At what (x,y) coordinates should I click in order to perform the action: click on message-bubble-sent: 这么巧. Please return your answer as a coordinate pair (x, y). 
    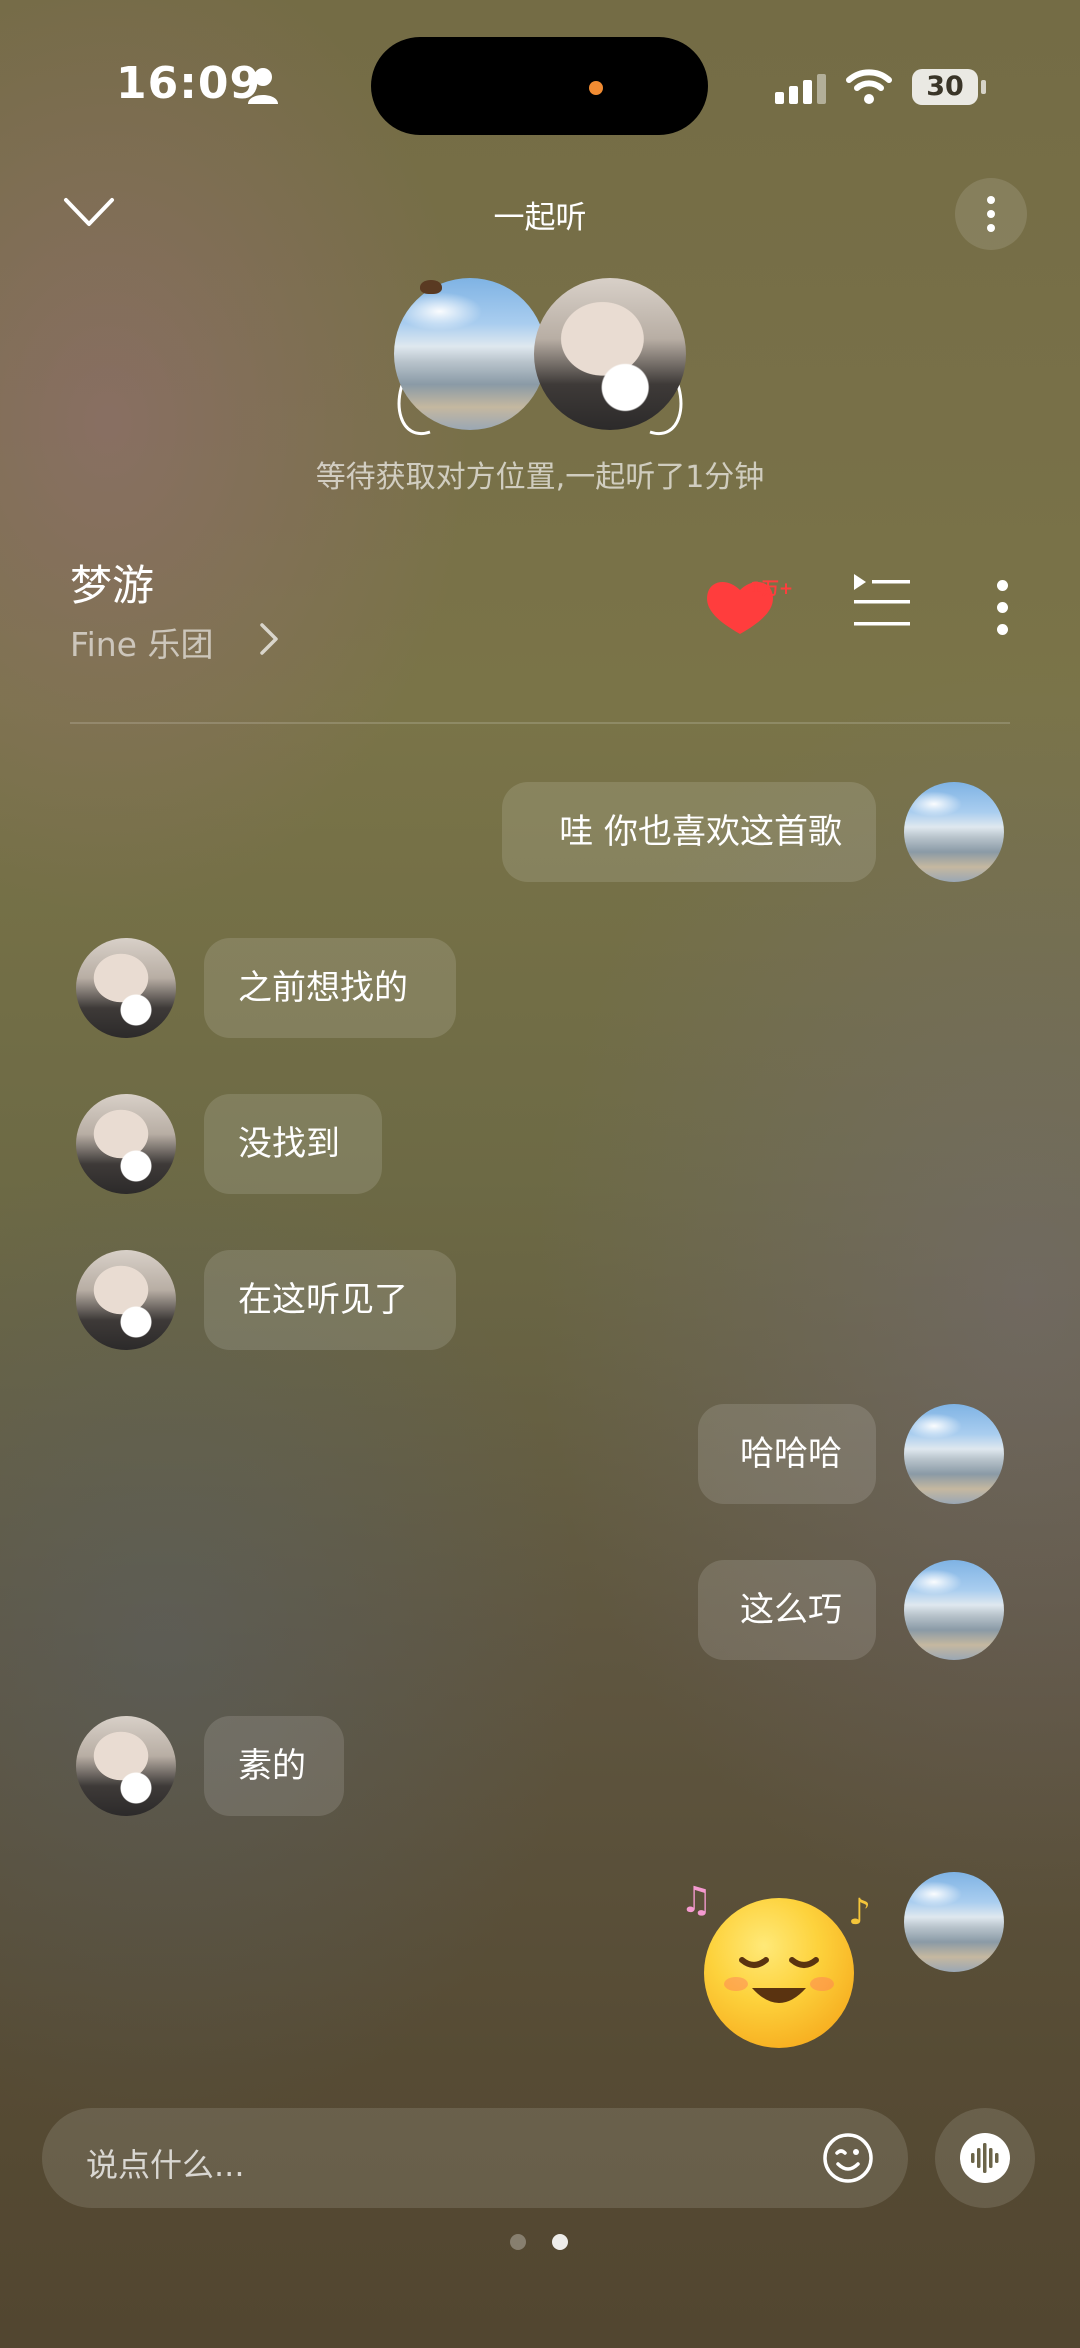
    Looking at the image, I should click on (787, 1610).